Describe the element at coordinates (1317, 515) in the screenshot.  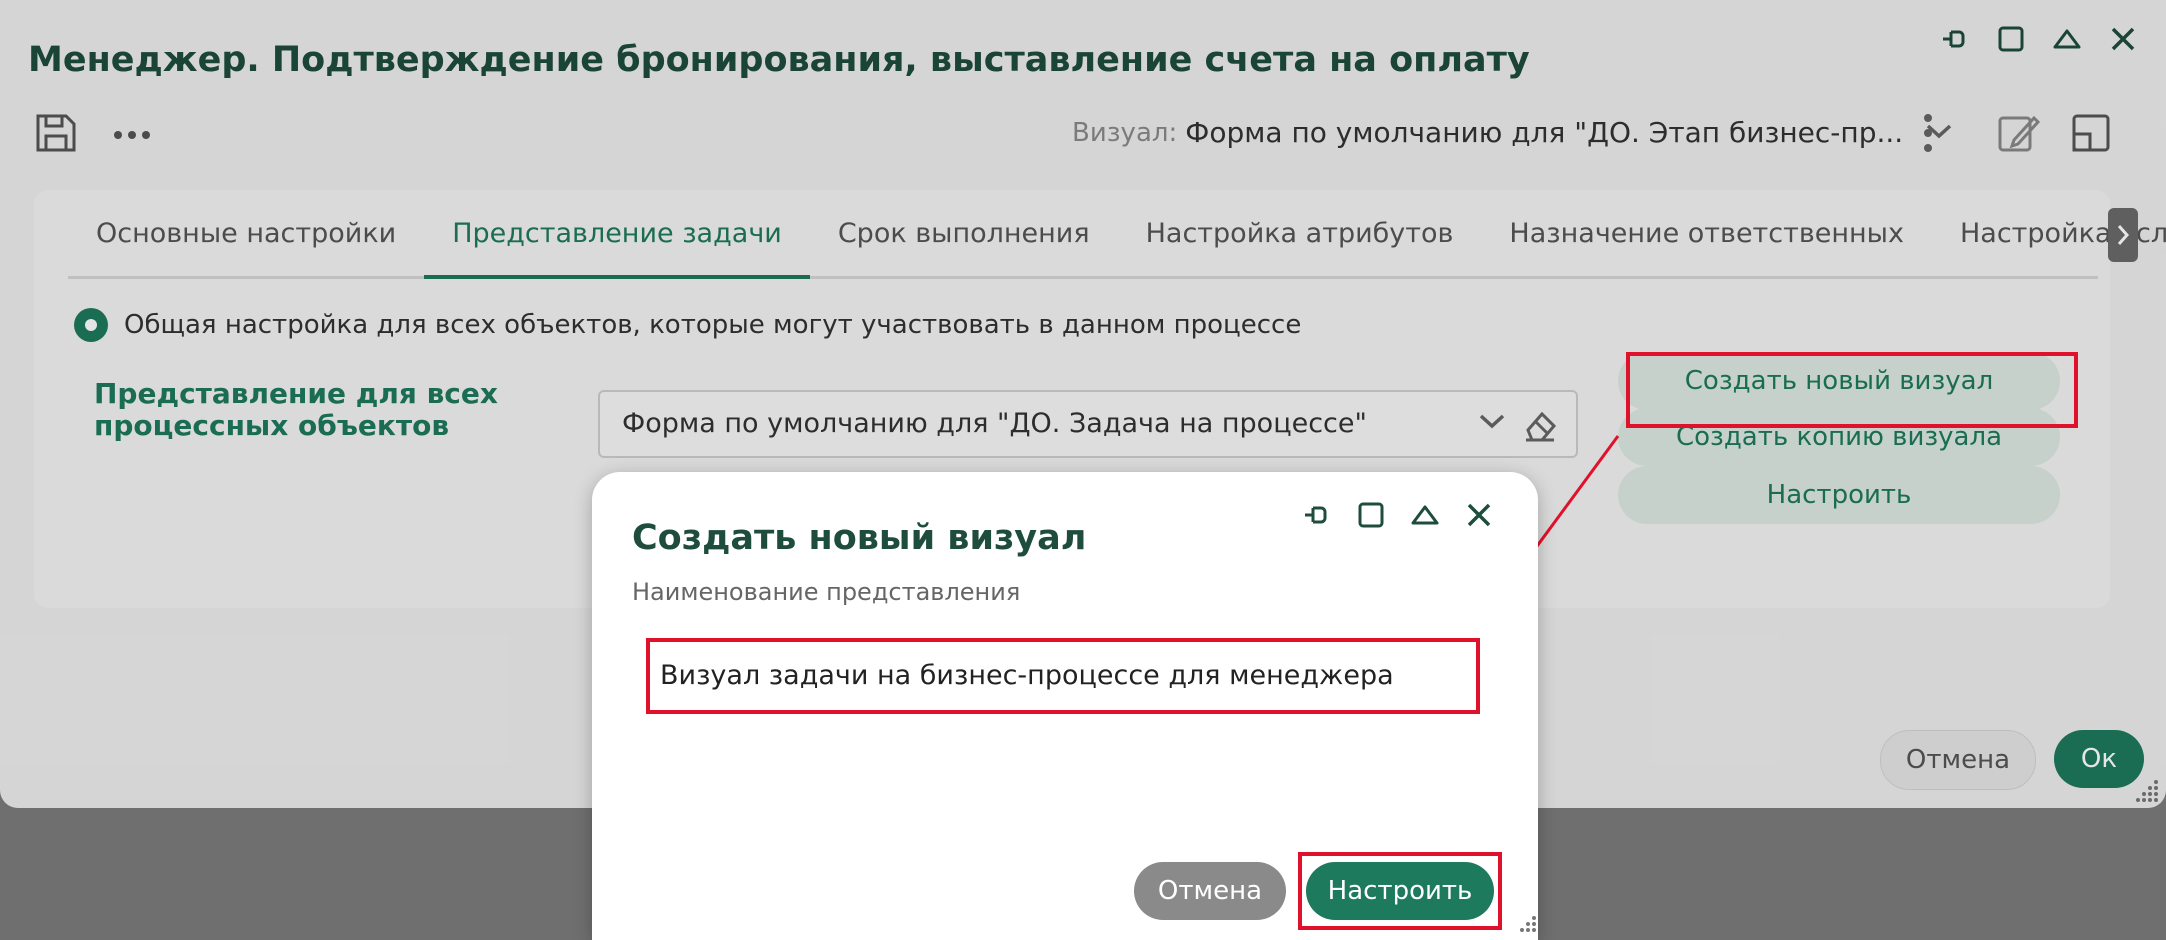
I see `pin-icon` at that location.